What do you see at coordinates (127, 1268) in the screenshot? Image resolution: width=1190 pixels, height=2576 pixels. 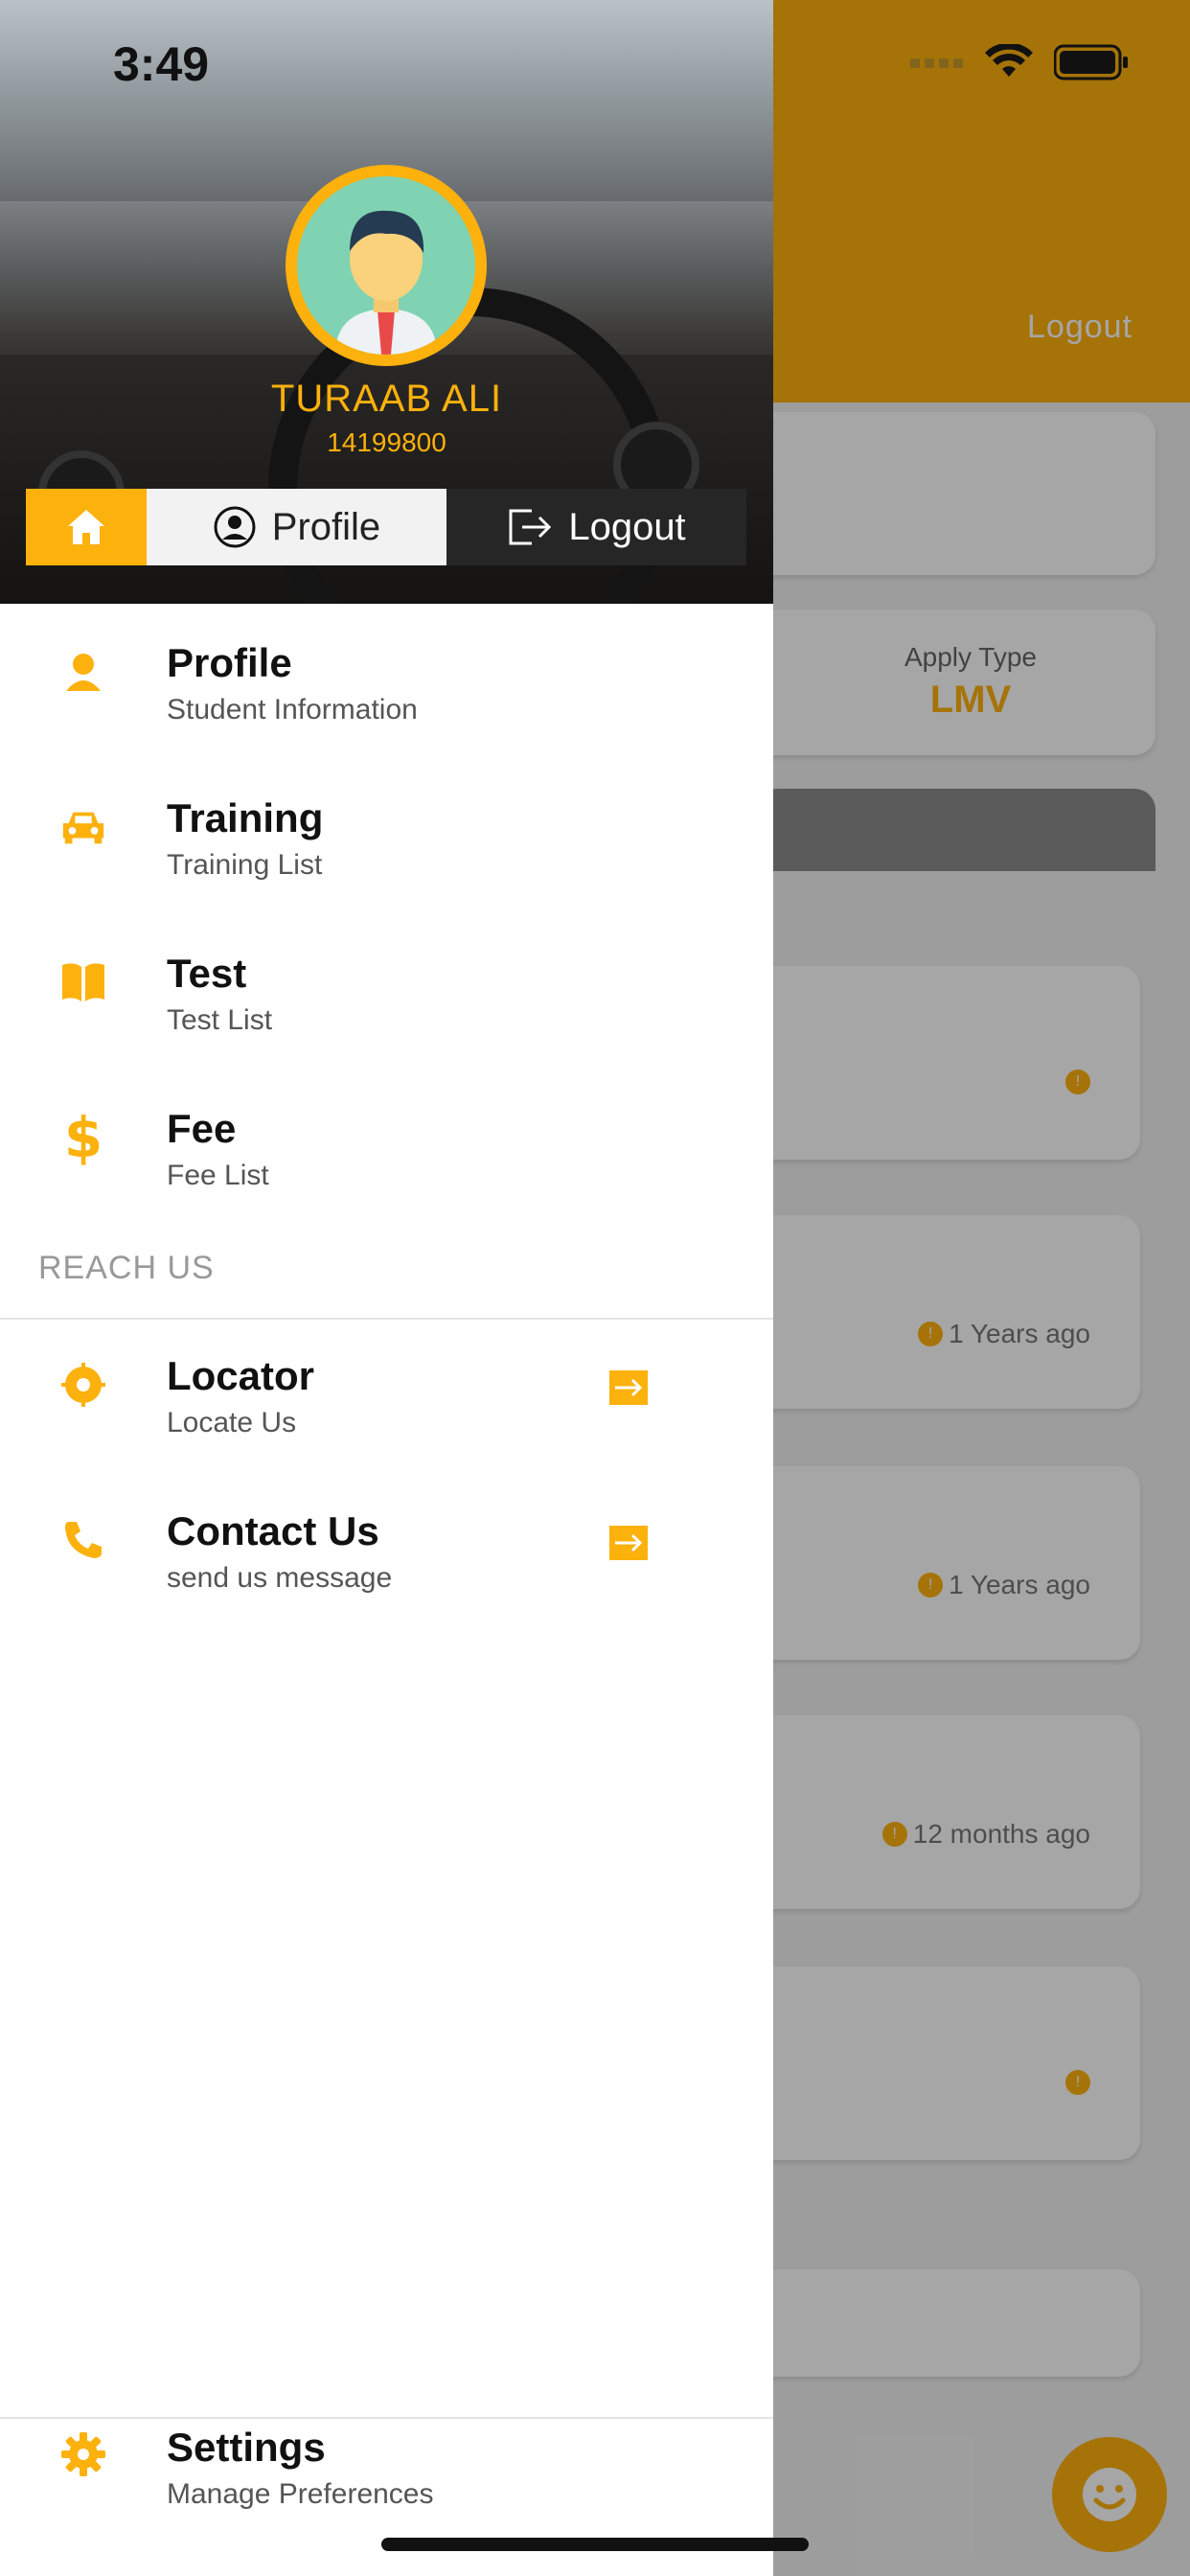 I see `section-label-reach-us: REACH US` at bounding box center [127, 1268].